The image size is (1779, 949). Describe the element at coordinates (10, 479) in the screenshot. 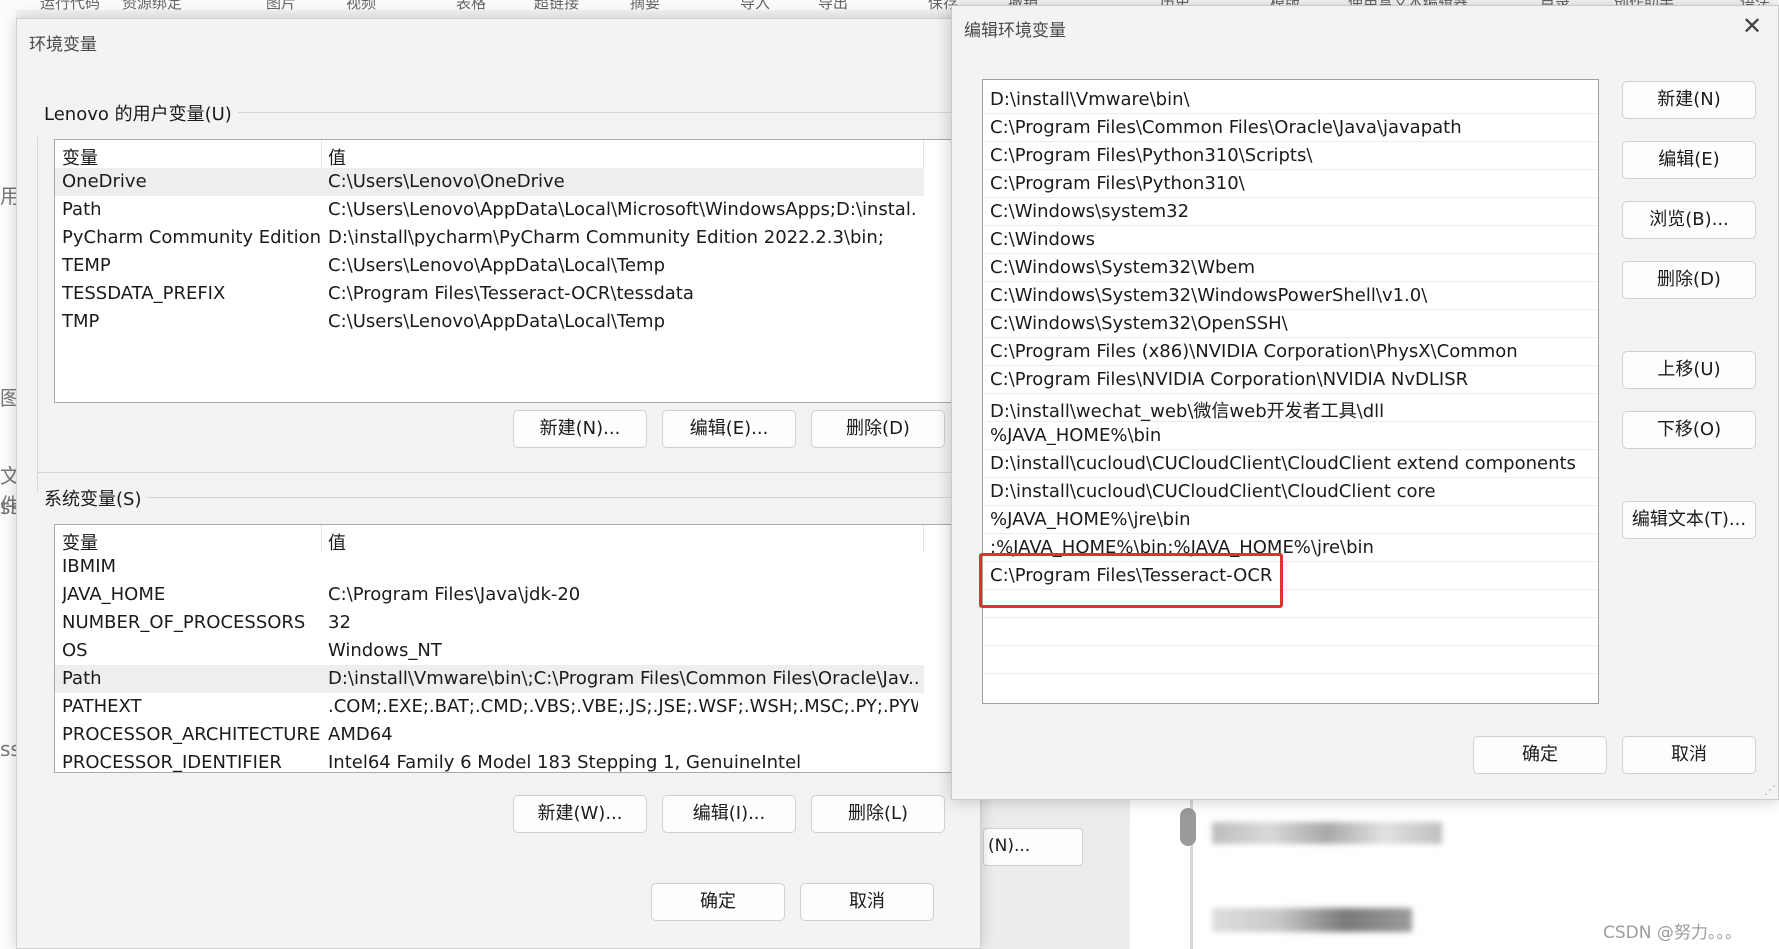

I see `background-editor-strip: 用 图 文件 ss ss` at that location.